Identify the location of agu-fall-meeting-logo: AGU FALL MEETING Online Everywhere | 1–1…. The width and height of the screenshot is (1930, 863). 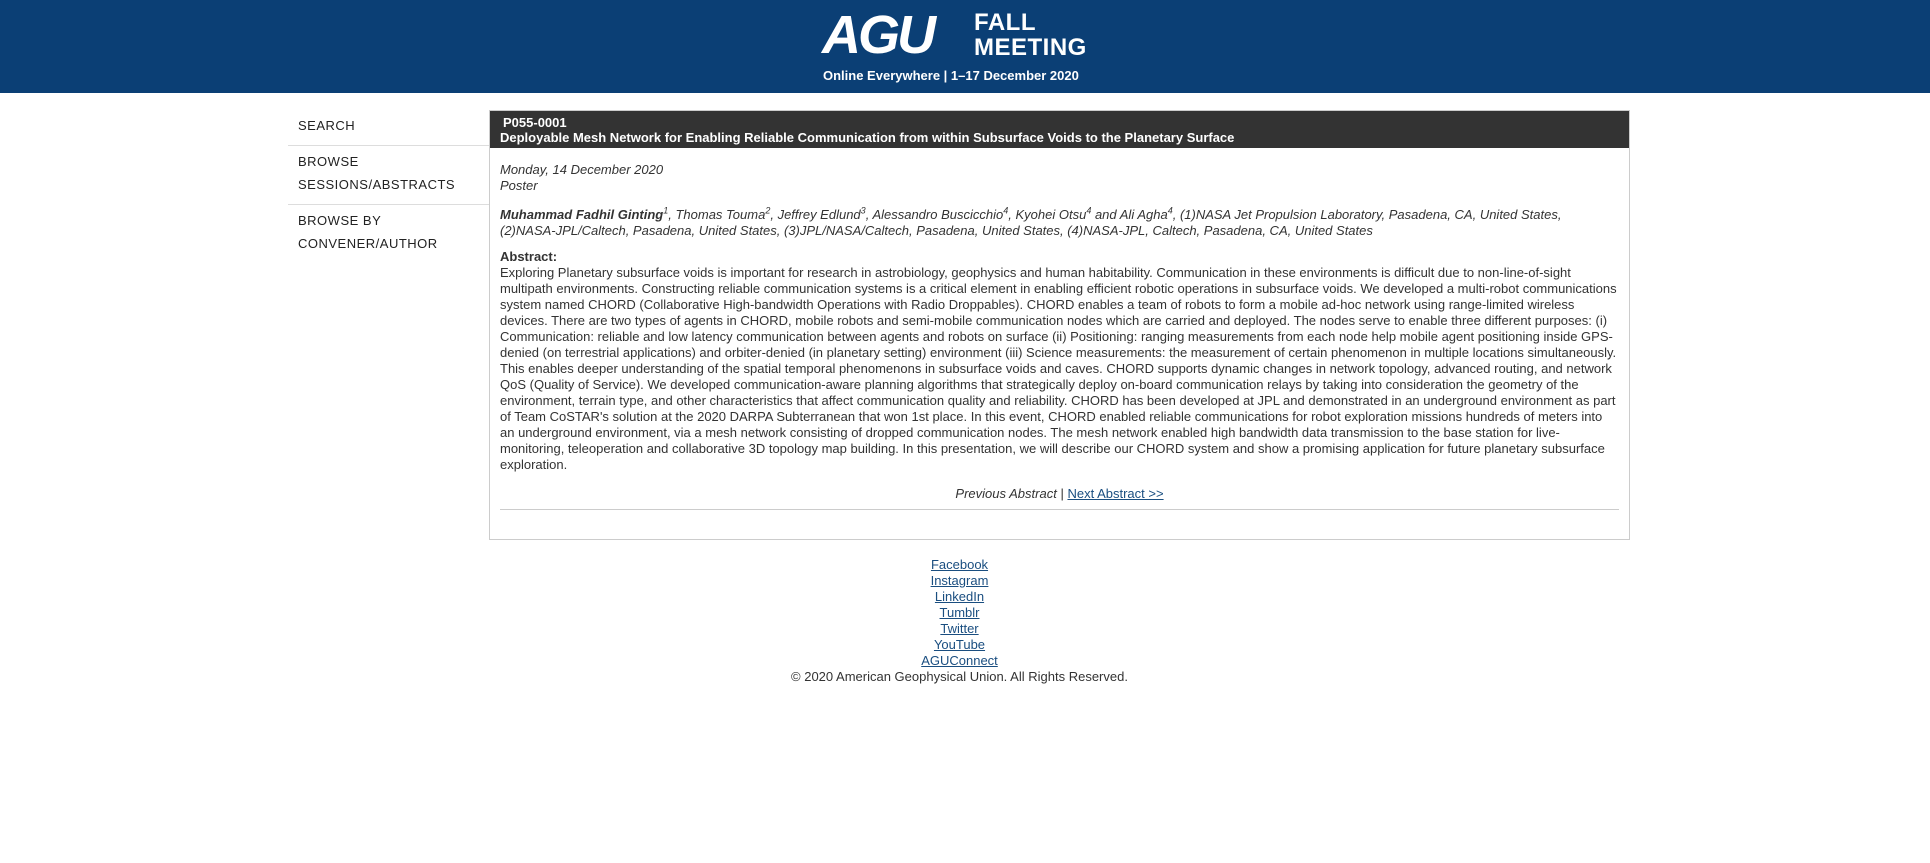
(957, 45).